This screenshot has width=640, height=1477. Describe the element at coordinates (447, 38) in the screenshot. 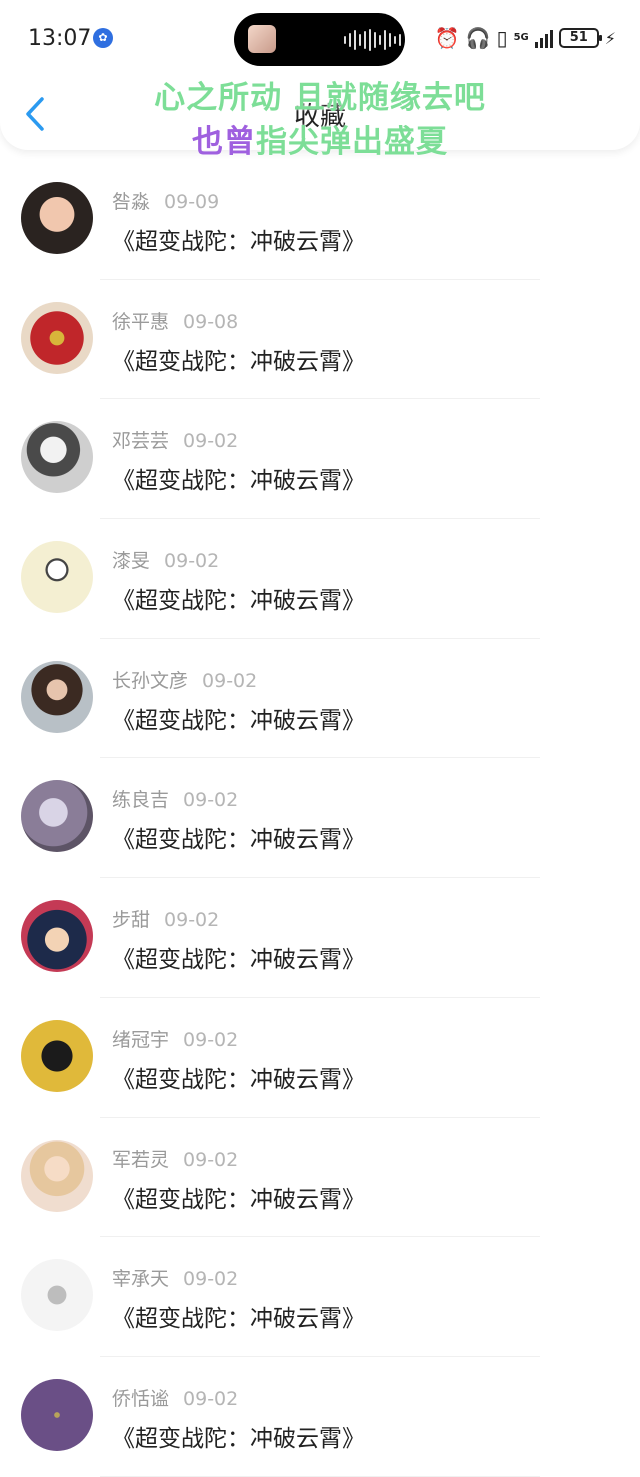

I see `alarm-icon: ⏰` at that location.